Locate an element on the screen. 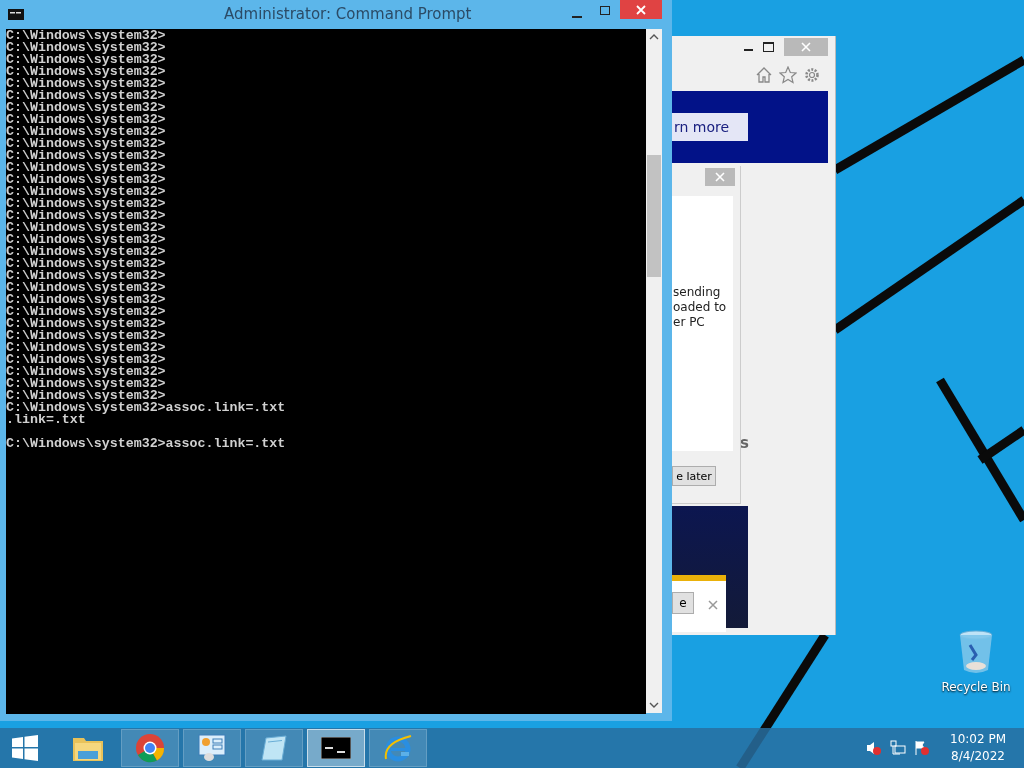 The width and height of the screenshot is (1024, 768). clock-date: 8/4/2022 is located at coordinates (978, 756).